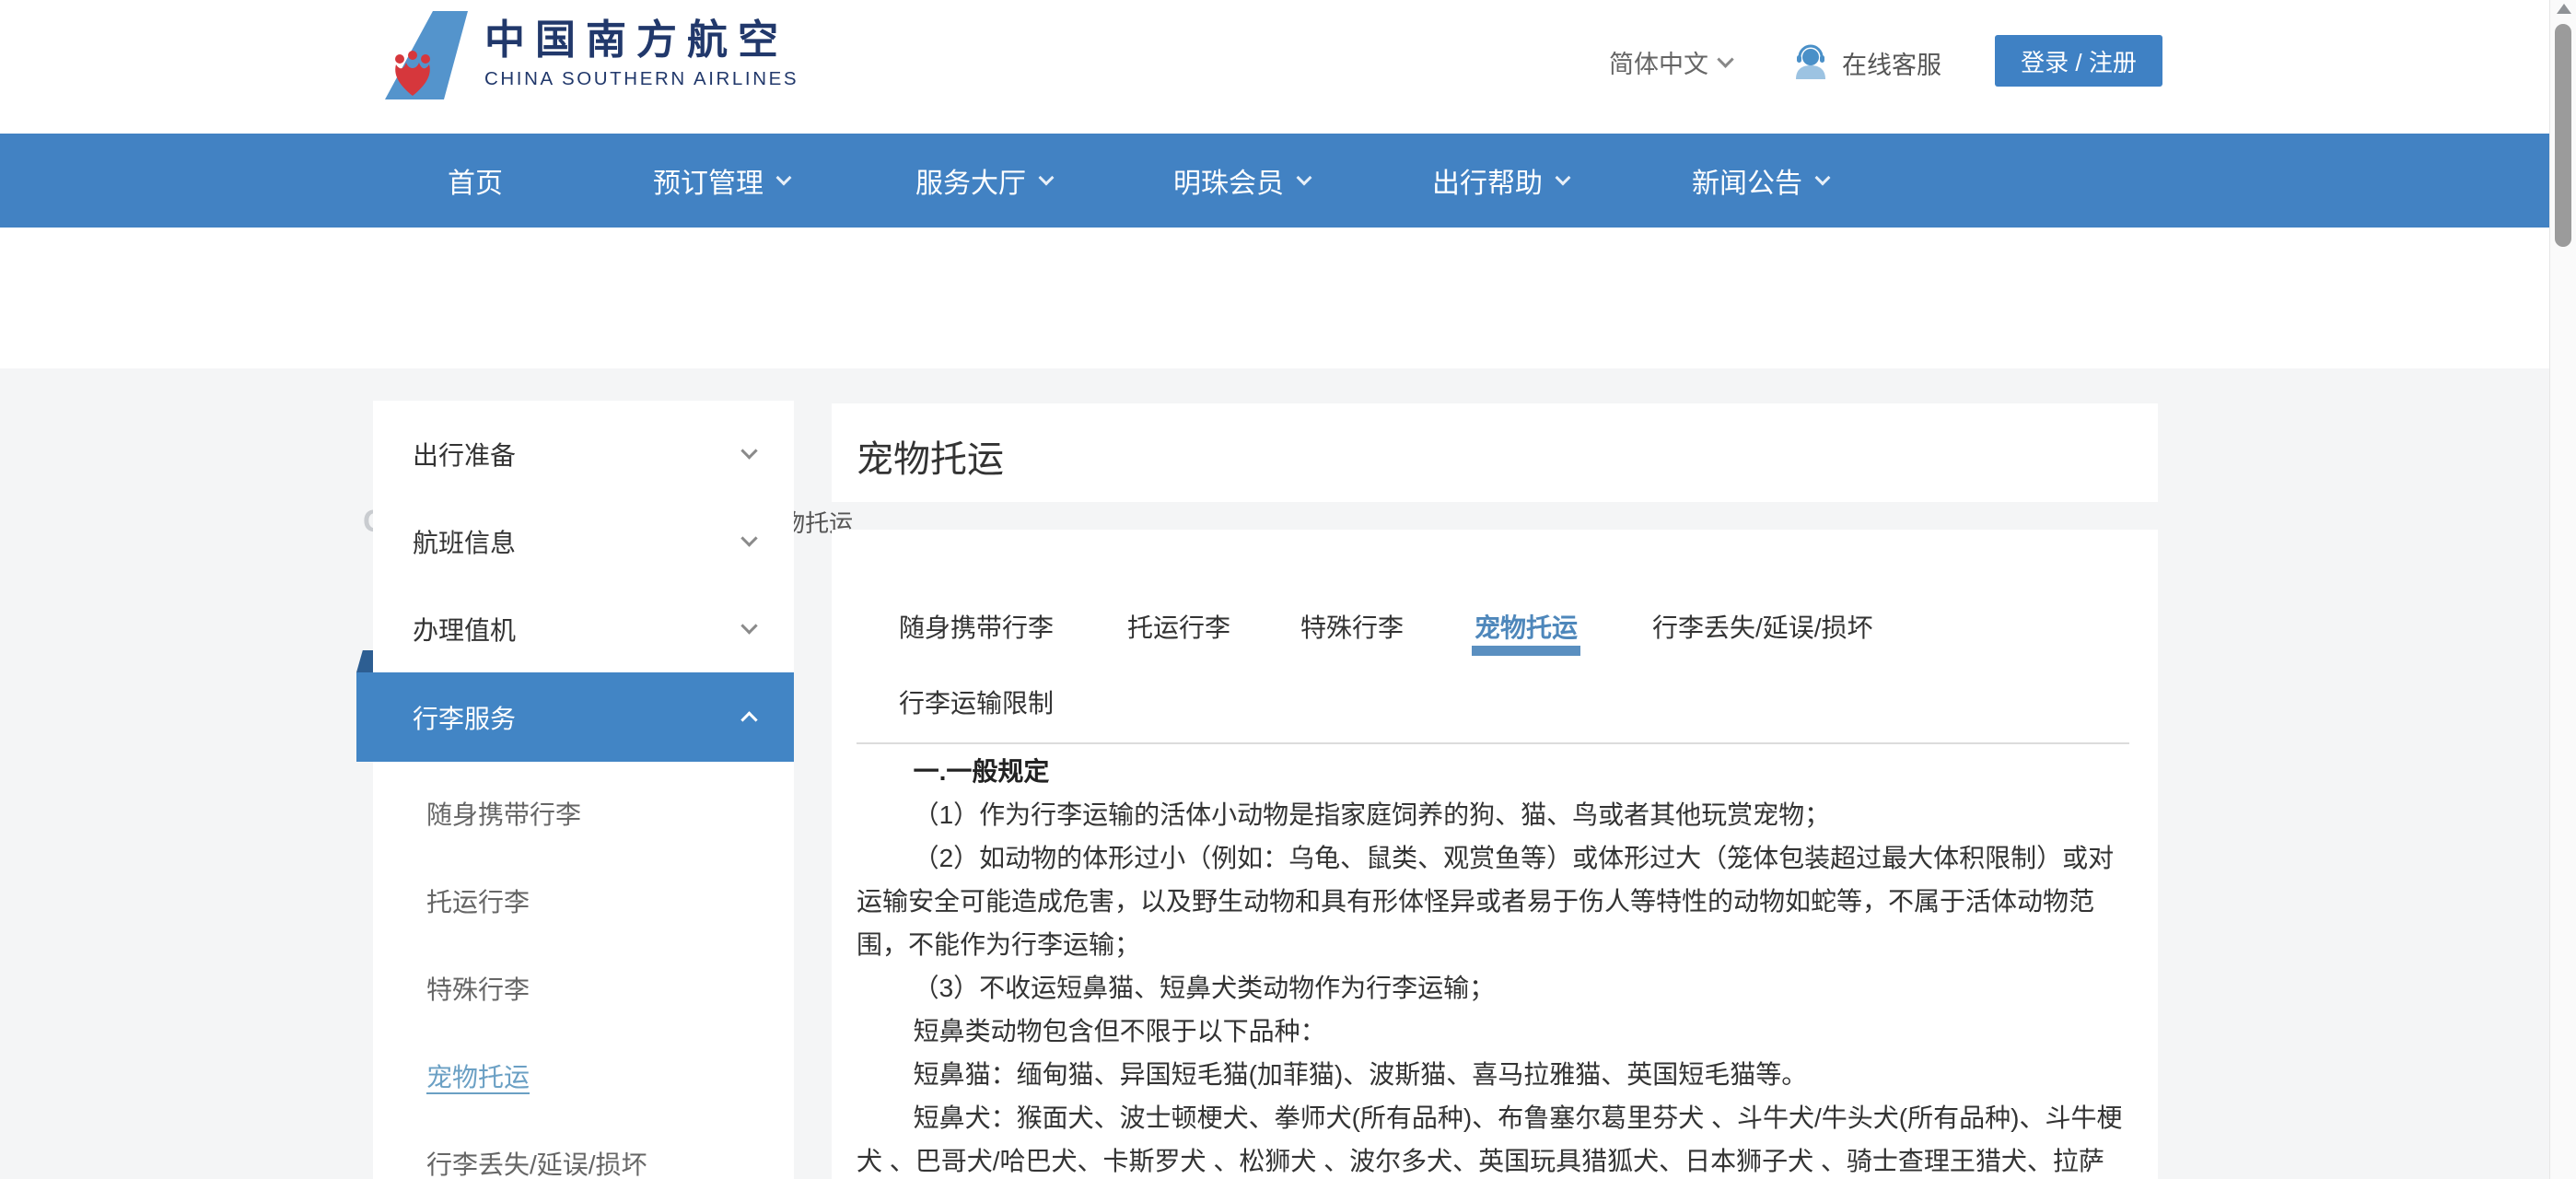 The height and width of the screenshot is (1179, 2576). What do you see at coordinates (475, 181) in the screenshot?
I see `nav-item-home: 首页` at bounding box center [475, 181].